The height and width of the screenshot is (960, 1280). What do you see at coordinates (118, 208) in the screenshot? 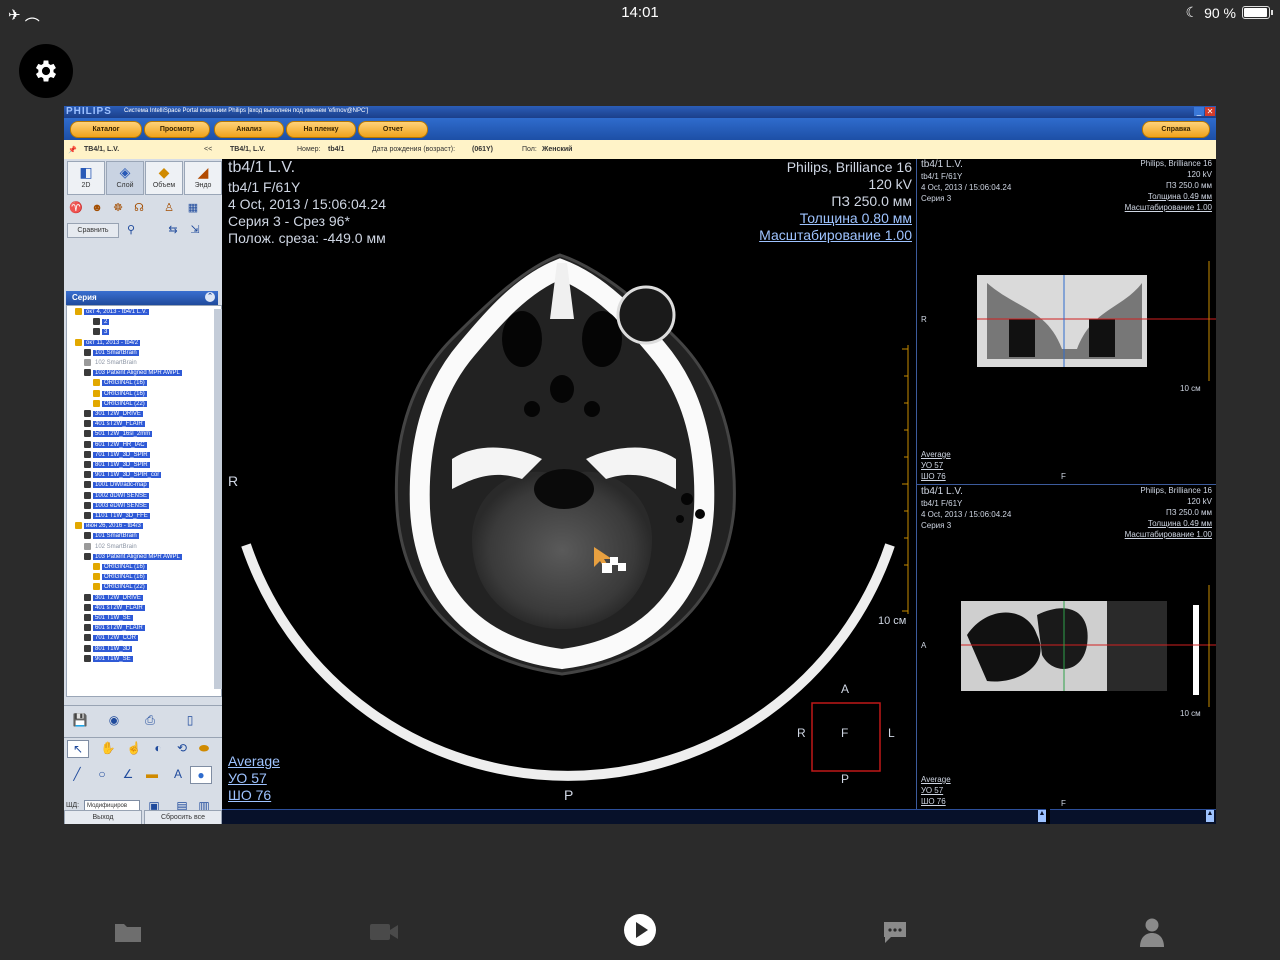
I see `brain-icon: ☸` at bounding box center [118, 208].